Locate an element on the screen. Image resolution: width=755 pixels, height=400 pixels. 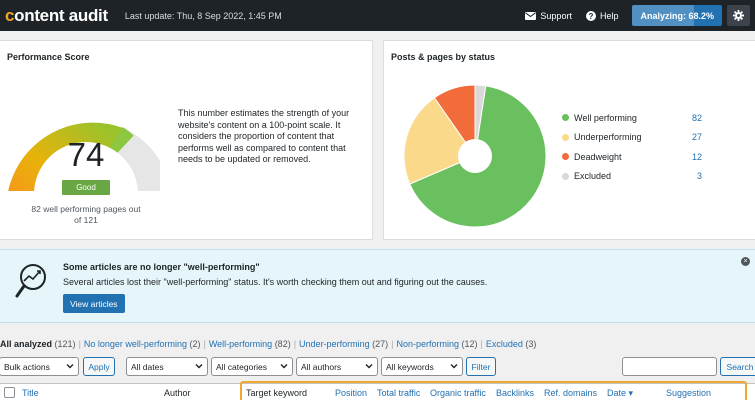
gear-icon is located at coordinates (738, 15).